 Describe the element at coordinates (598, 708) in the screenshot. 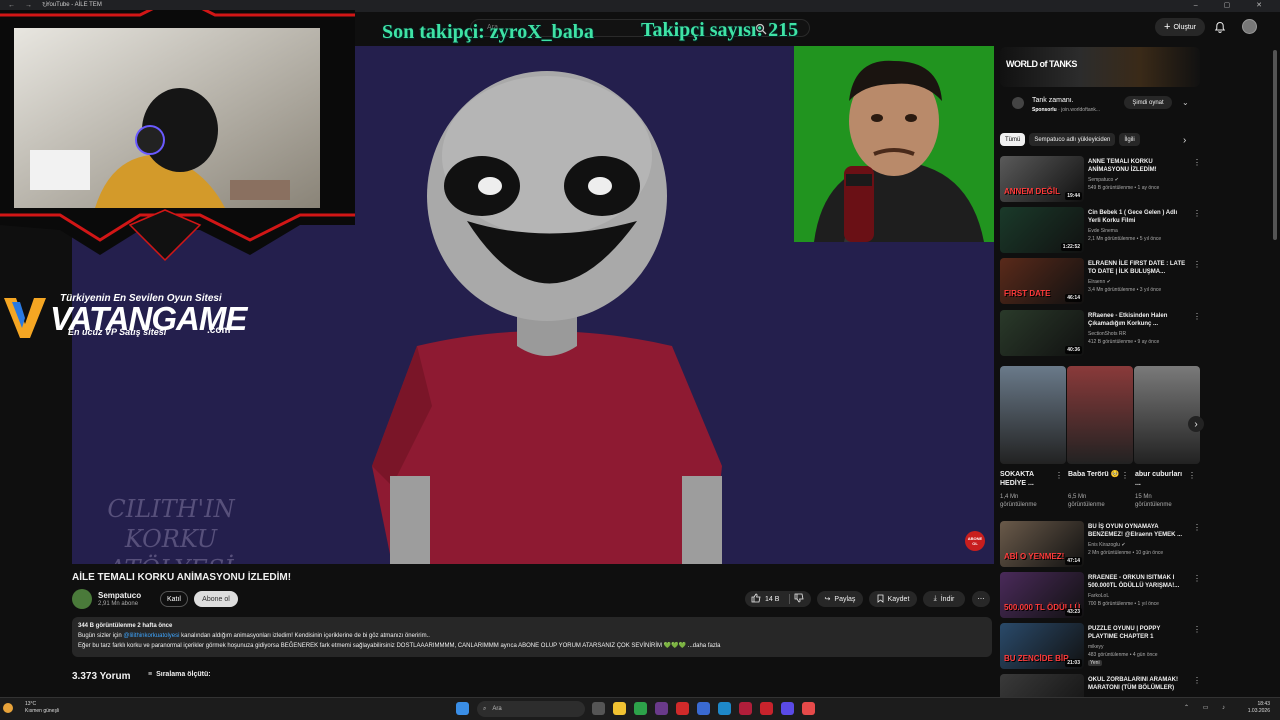

I see `taskview-icon` at that location.